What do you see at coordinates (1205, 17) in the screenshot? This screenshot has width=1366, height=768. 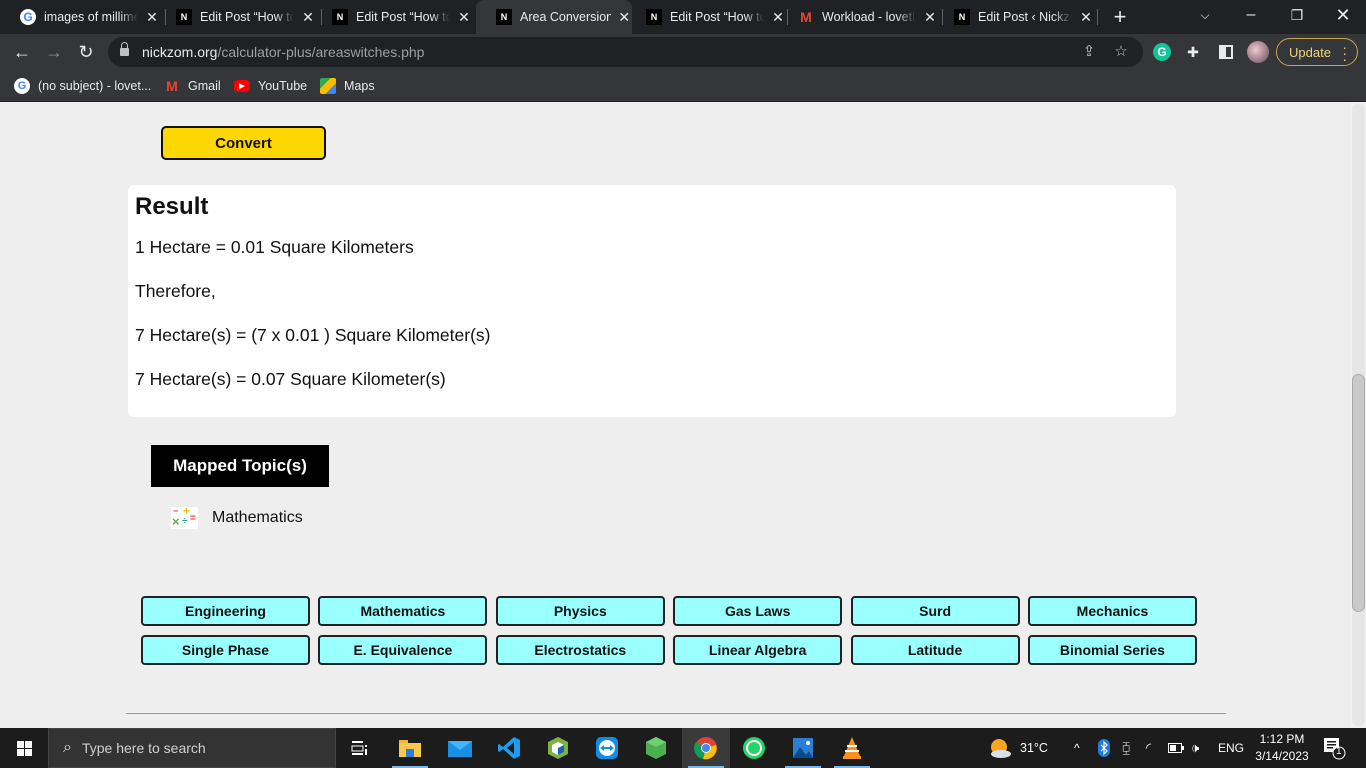 I see `tab-search-chevron-icon: ⌵` at bounding box center [1205, 17].